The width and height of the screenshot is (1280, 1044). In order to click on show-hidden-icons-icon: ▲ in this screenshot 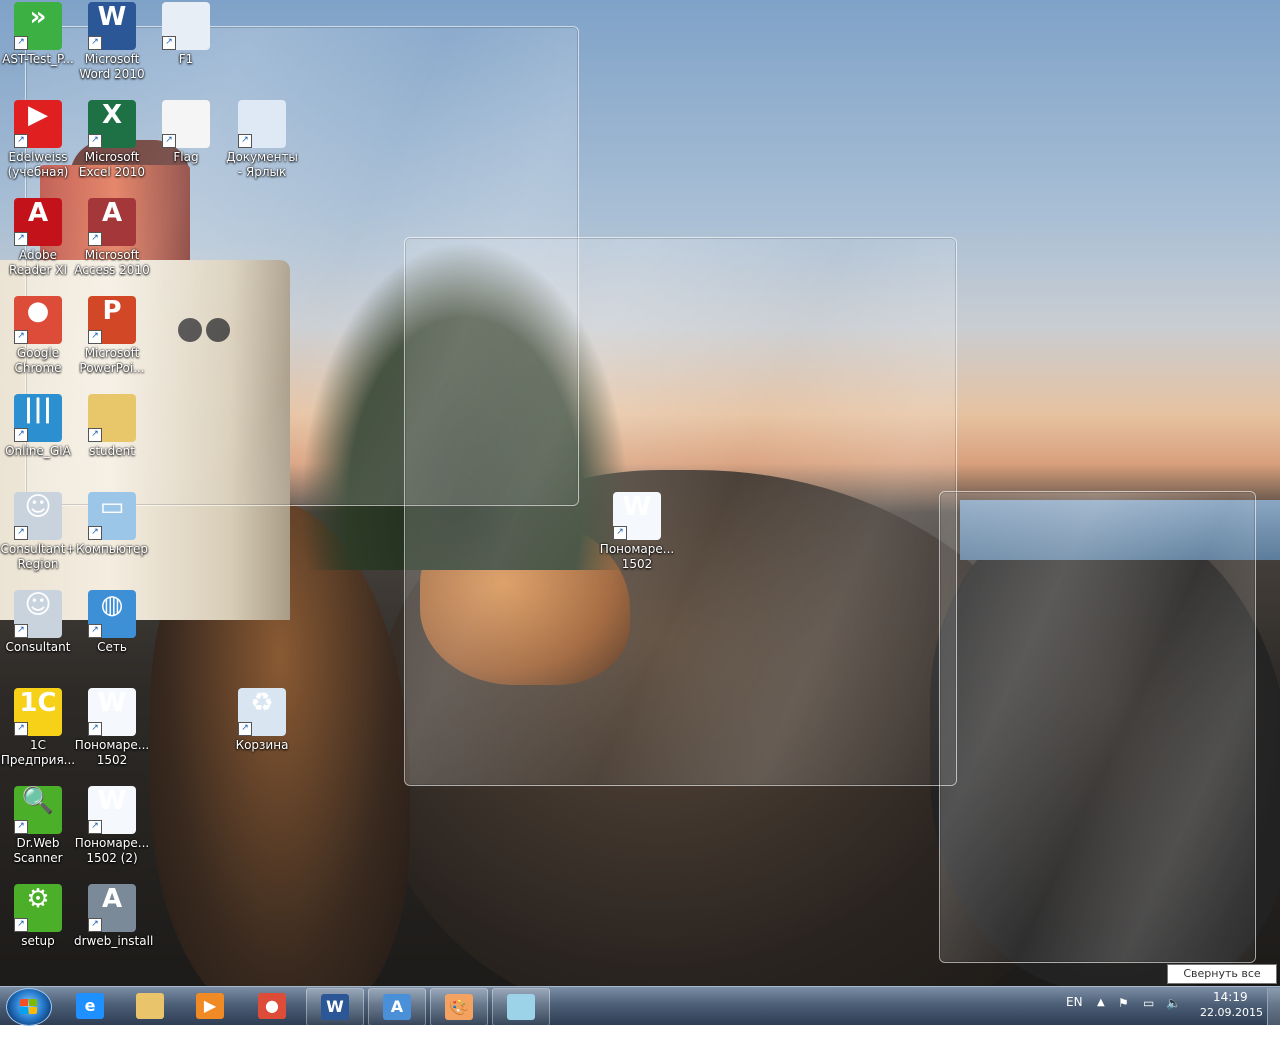, I will do `click(1101, 1016)`.